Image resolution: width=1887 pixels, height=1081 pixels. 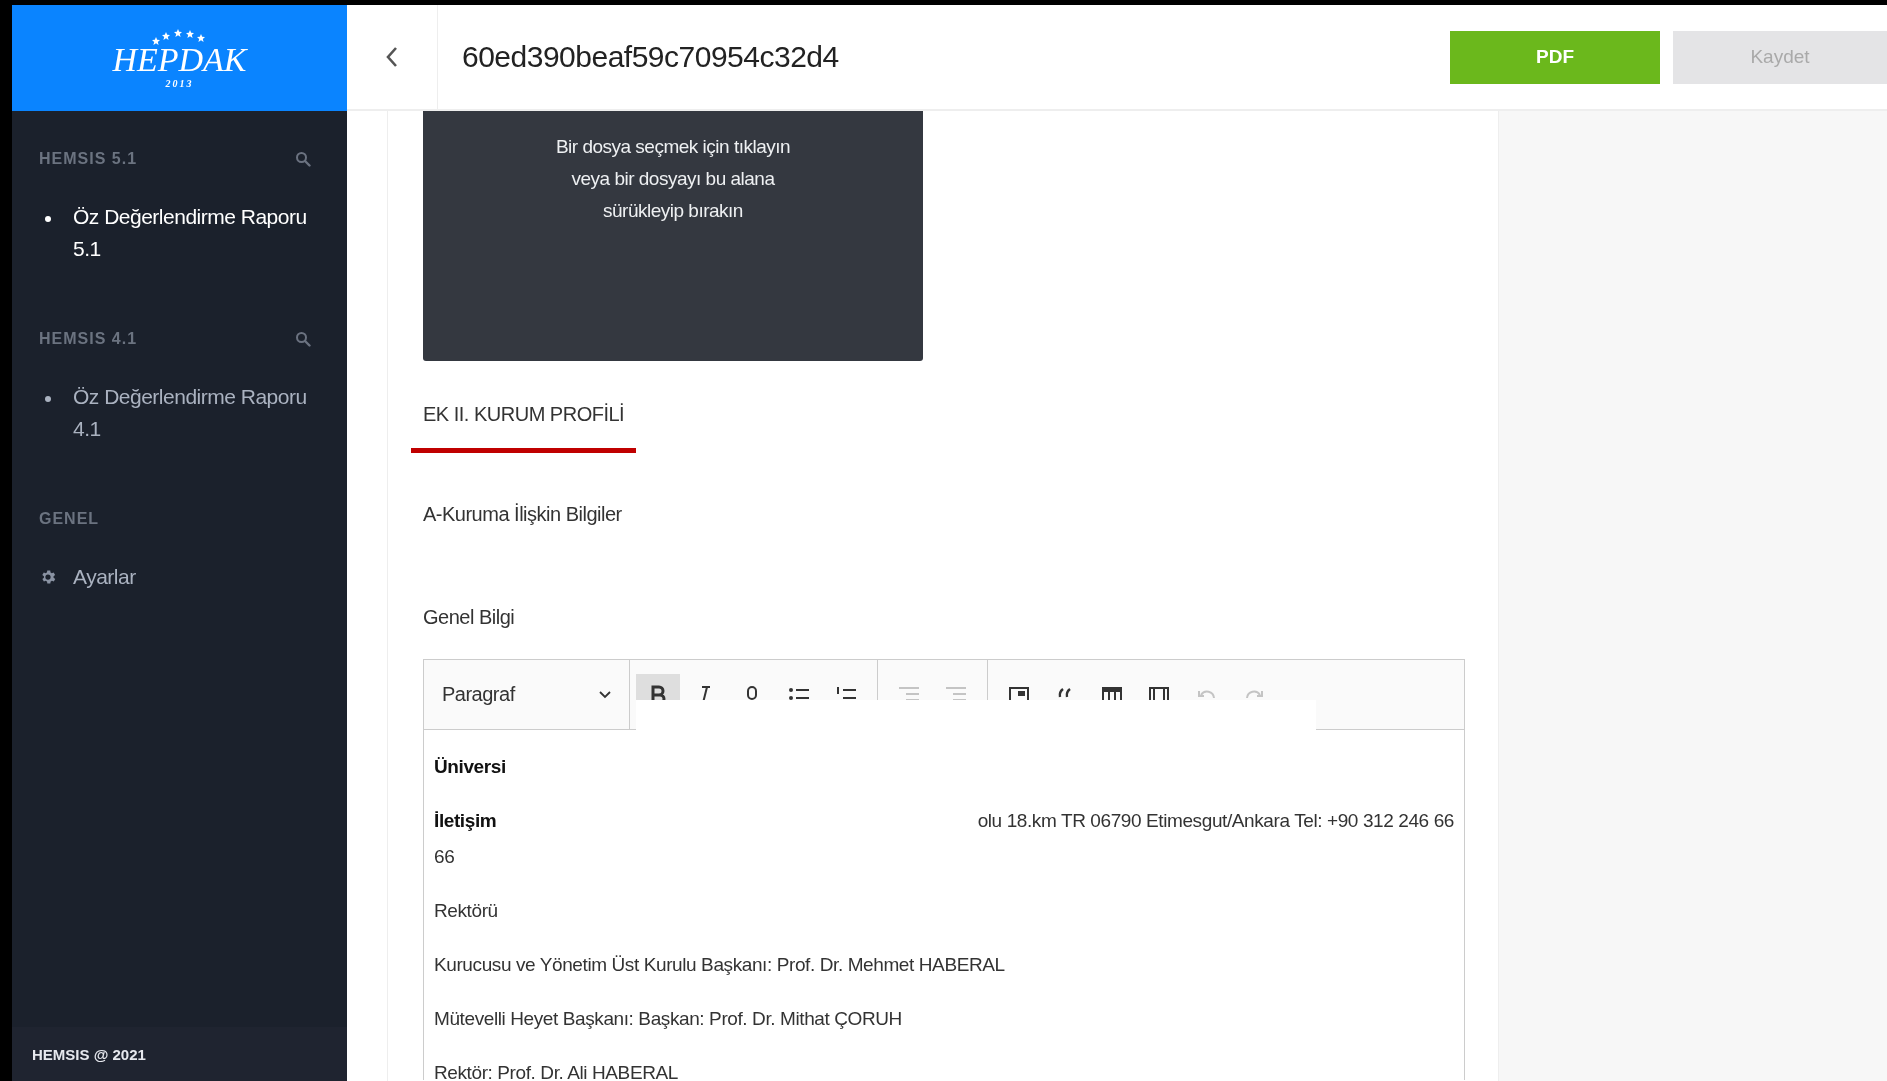 I want to click on paragraph: Mütevelli Heyet Başkanı: Başkan: Prof. Dr. Mithat ÇORUH, so click(x=668, y=1019).